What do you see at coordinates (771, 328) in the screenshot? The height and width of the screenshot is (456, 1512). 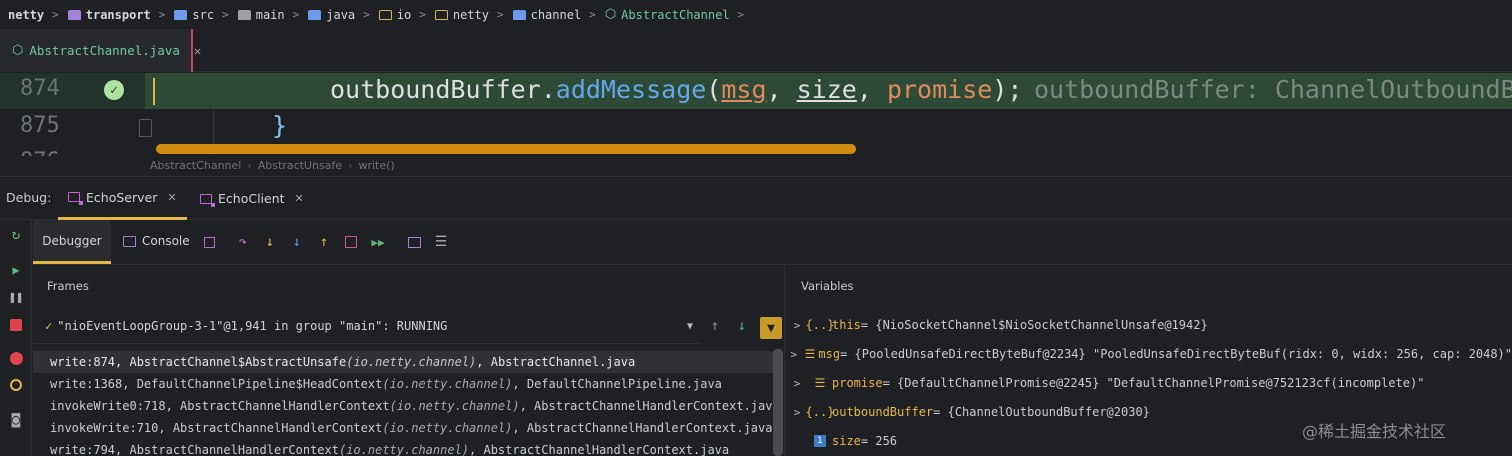 I see `filter-icon: ▼` at bounding box center [771, 328].